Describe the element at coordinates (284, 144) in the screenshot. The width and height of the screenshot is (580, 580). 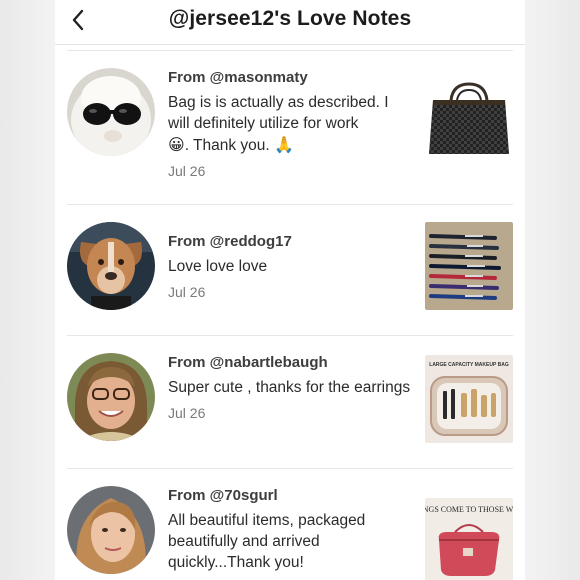
I see `folded-hands-emoji: 🙏` at that location.